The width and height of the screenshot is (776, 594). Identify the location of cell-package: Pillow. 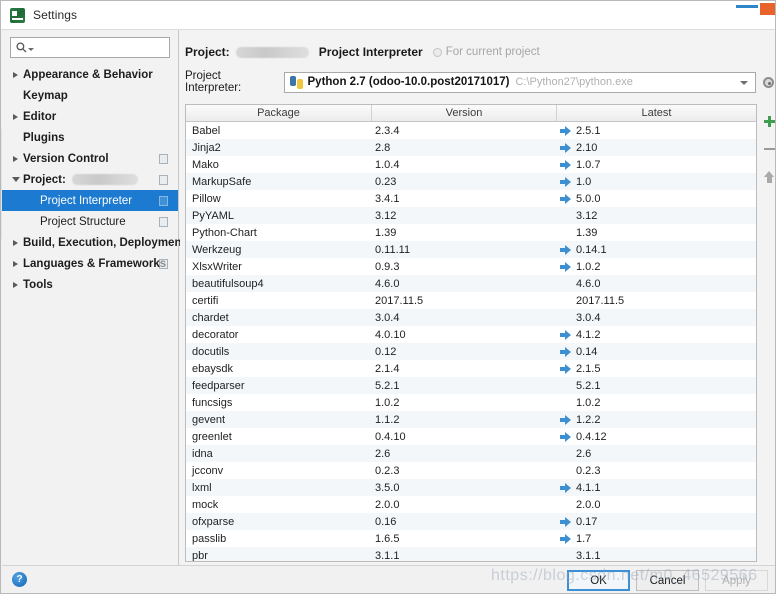
(206, 198).